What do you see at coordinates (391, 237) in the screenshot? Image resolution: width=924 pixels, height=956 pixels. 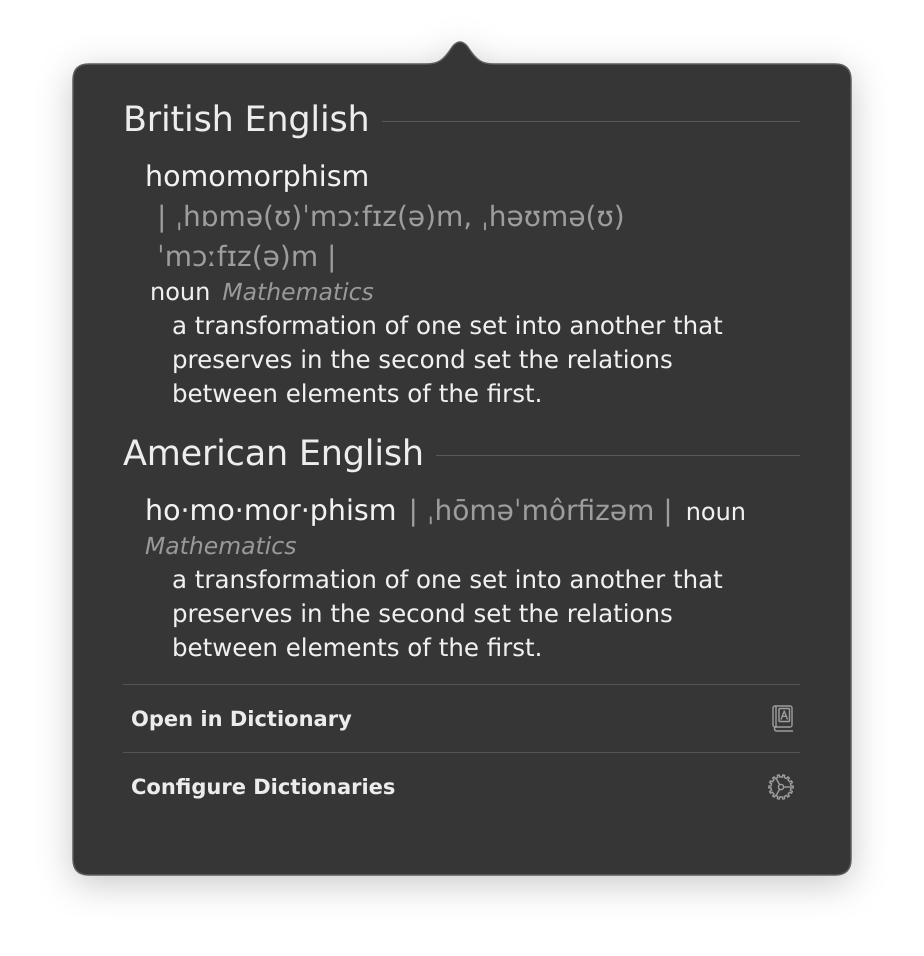 I see `pronunciation: | ˌhɒmə(ʊ)ˈmɔːfɪz(ə)m, ˌhəʊmə(ʊ)ˈmɔːfɪz(ə)m |` at bounding box center [391, 237].